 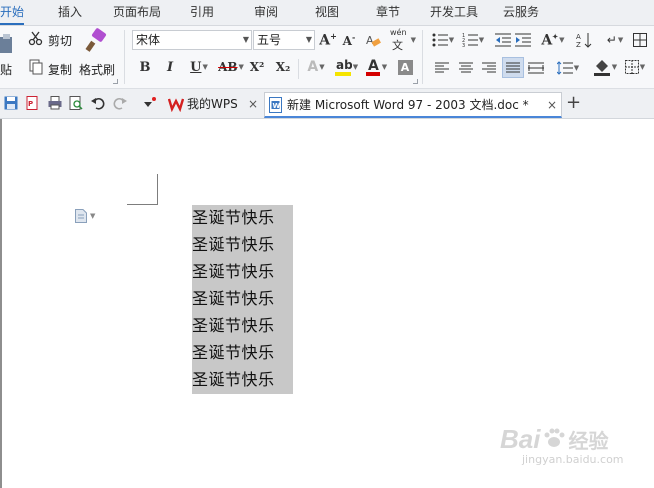 I want to click on tab-my-wps: 我的WPS ×, so click(x=213, y=105).